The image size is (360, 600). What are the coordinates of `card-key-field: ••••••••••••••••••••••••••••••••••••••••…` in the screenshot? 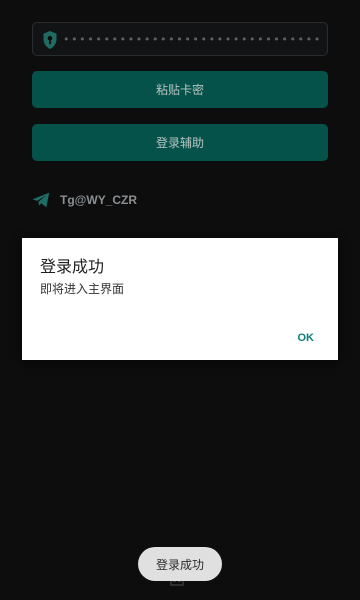 It's located at (180, 39).